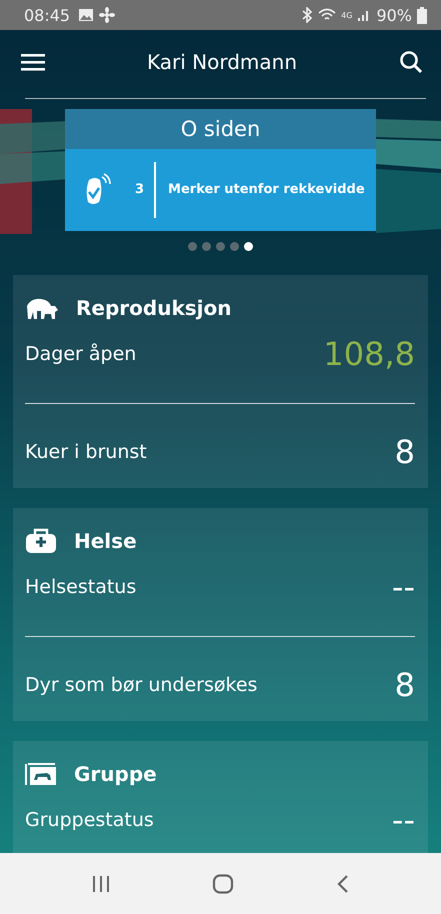 The height and width of the screenshot is (914, 441). I want to click on clock-time: 08:45, so click(47, 15).